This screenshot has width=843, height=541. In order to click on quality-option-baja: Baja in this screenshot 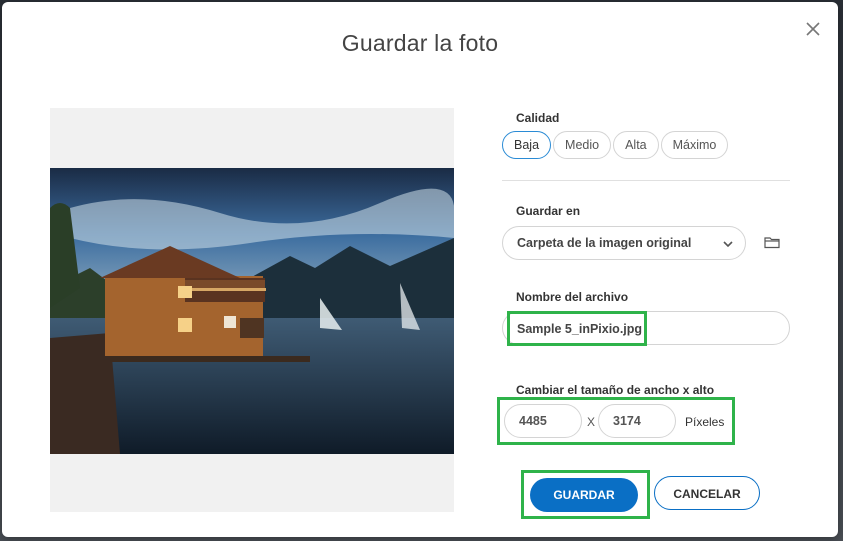, I will do `click(527, 145)`.